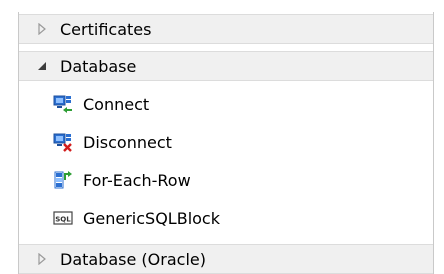  Describe the element at coordinates (63, 142) in the screenshot. I see `database-disconnect-icon` at that location.